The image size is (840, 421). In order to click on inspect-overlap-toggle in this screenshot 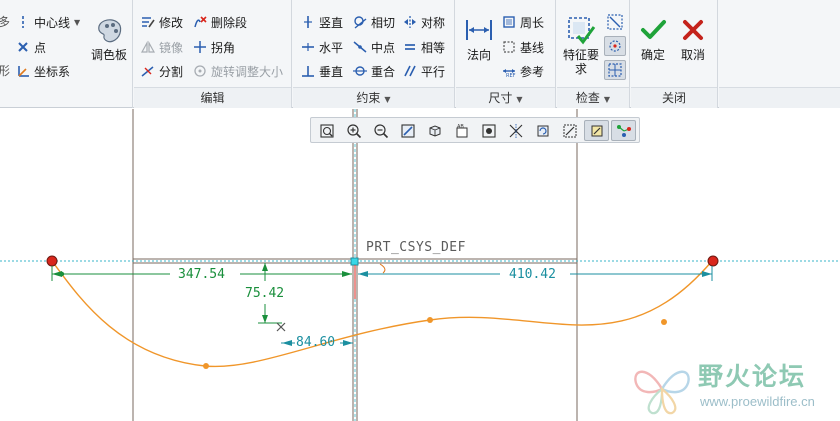, I will do `click(615, 22)`.